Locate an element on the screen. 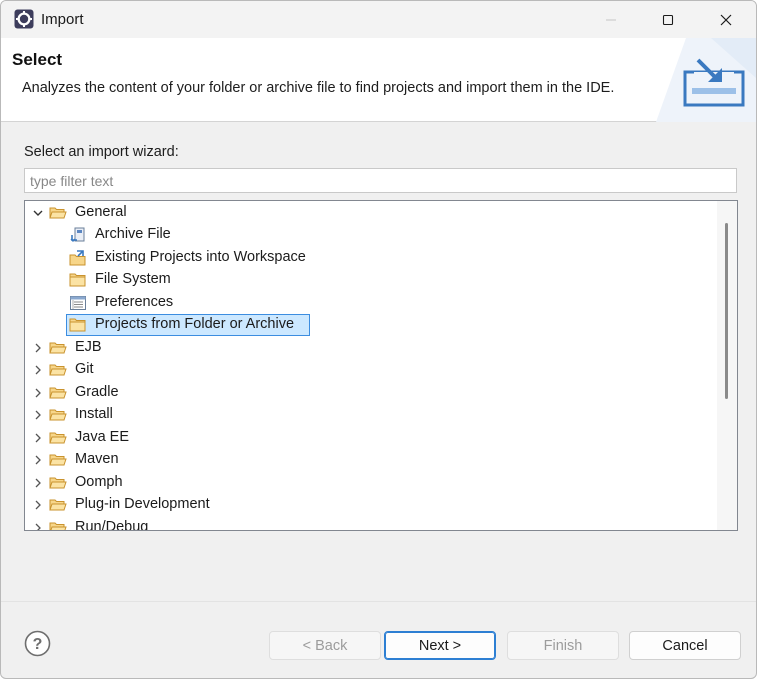  tree-item-plugin-development: Plug-in Development is located at coordinates (370, 505).